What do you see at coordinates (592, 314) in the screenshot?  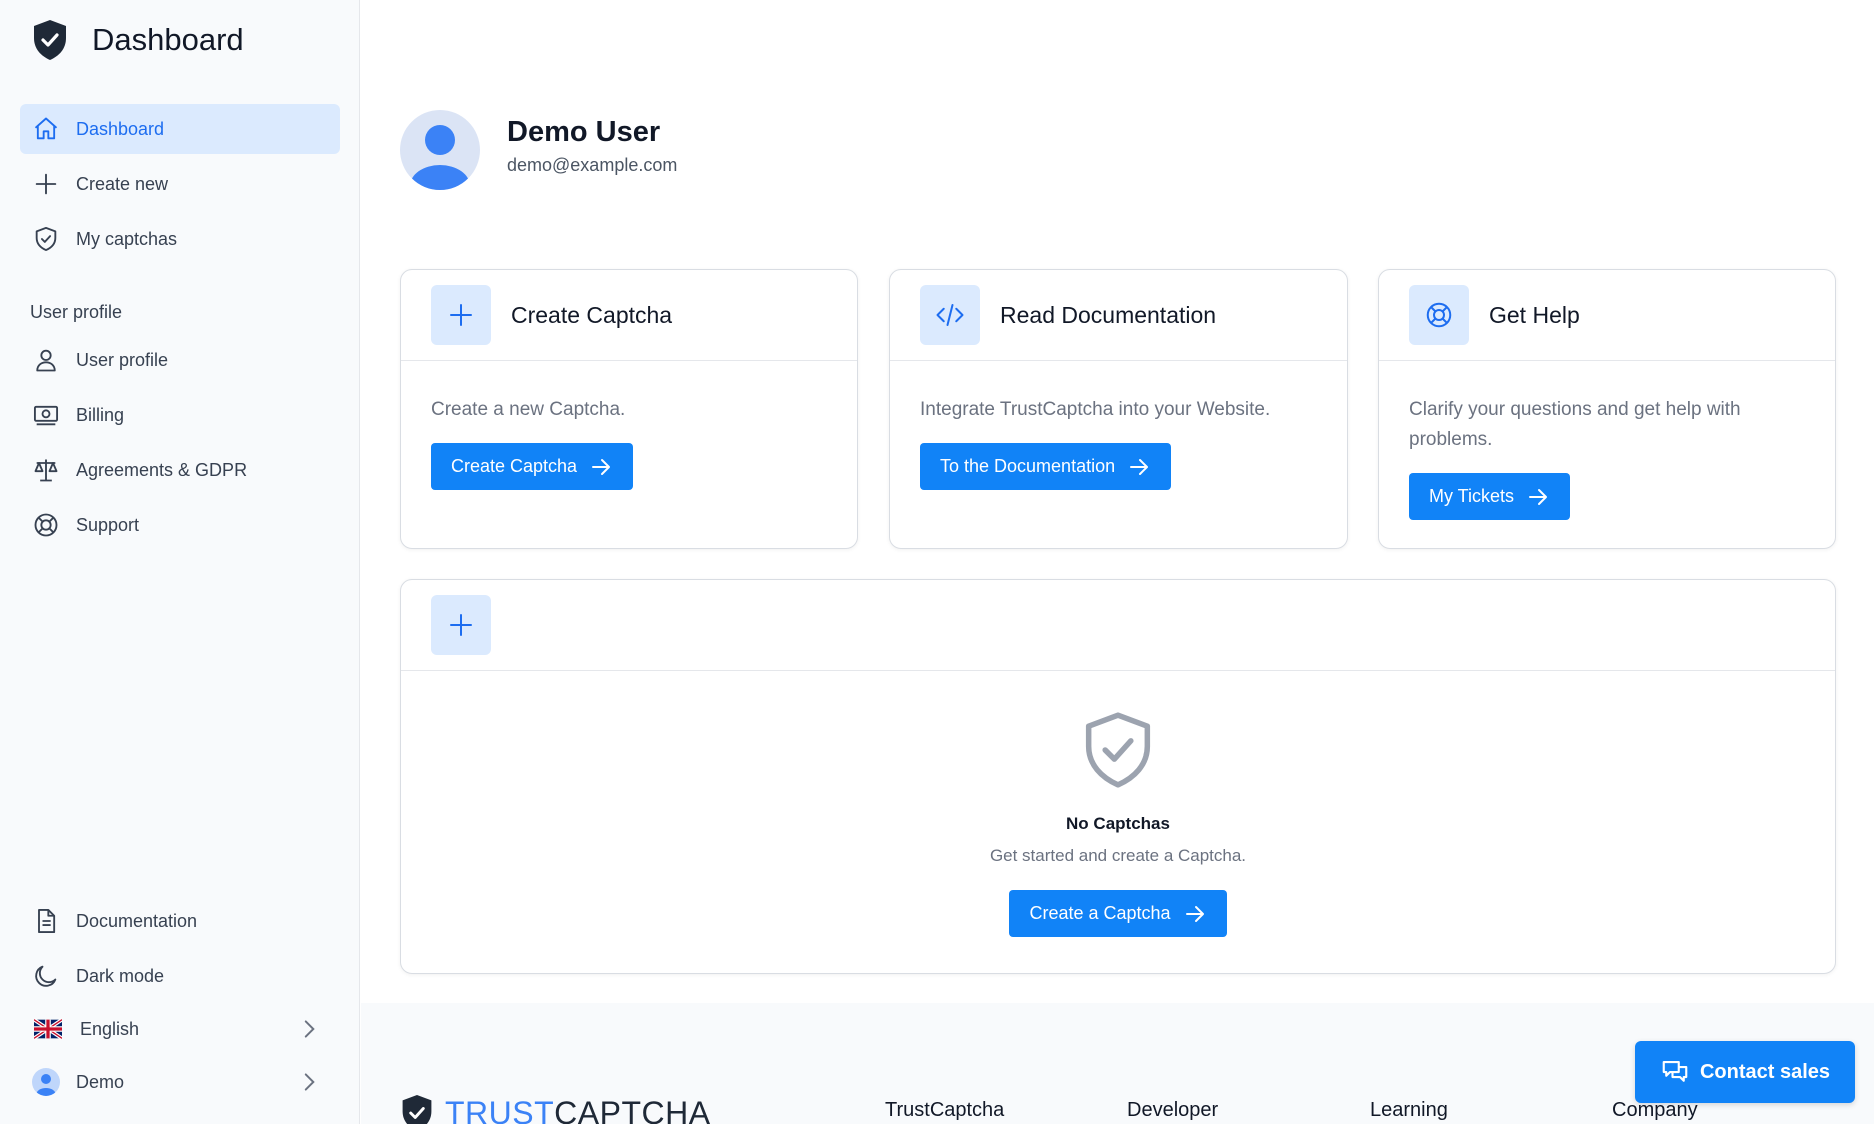 I see `card-title: Create Captcha` at bounding box center [592, 314].